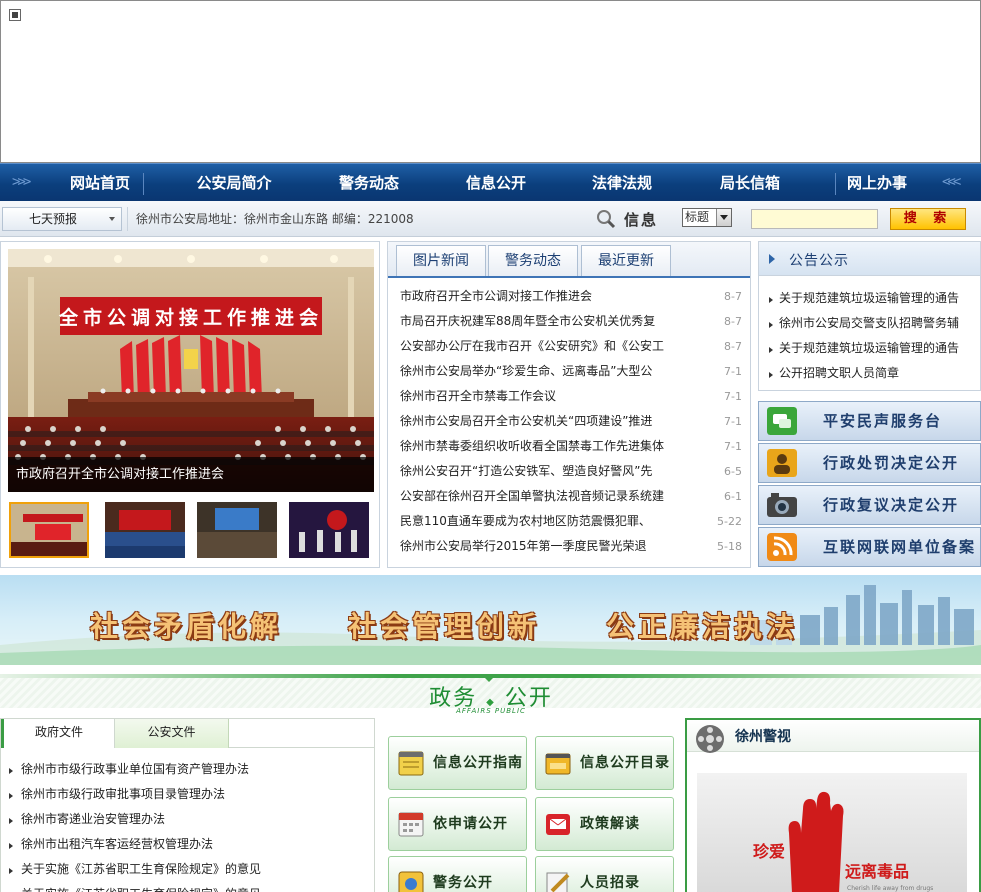 The image size is (981, 892). I want to click on service-button-public-voice: 平安民声服务台, so click(869, 421).